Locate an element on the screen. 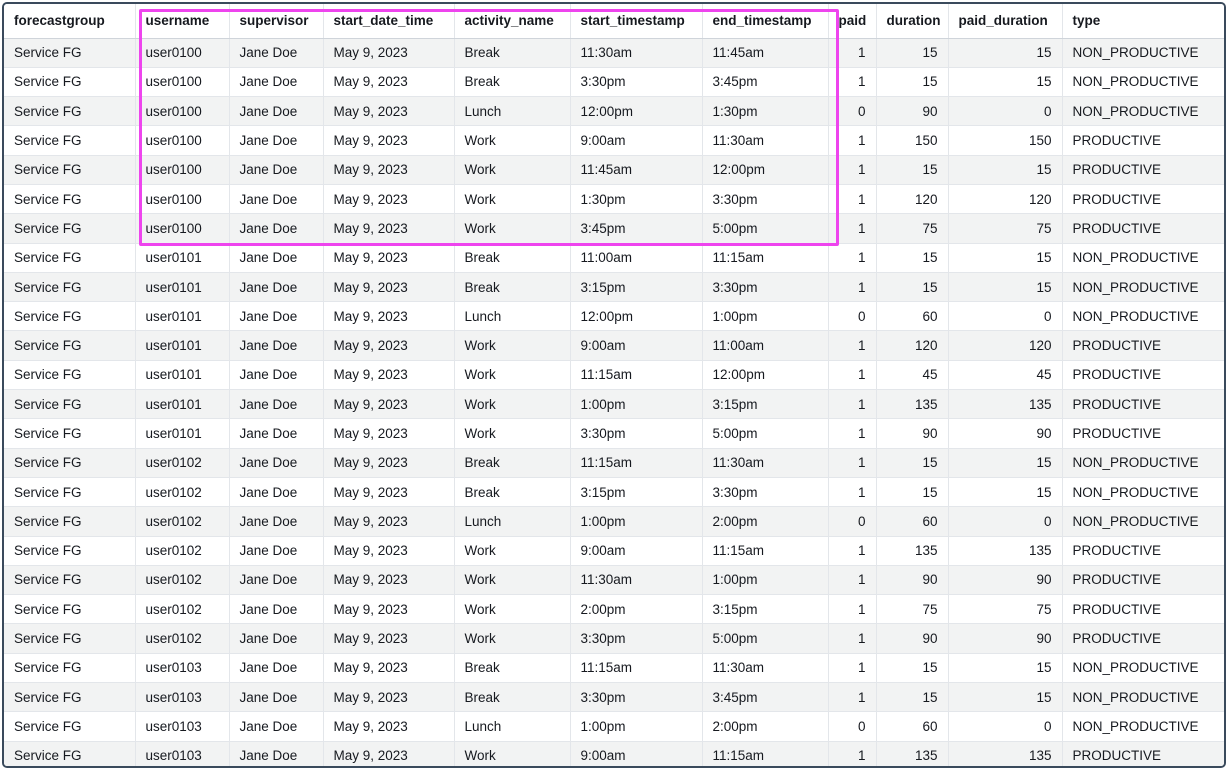 This screenshot has width=1228, height=770. cell-end-timestamp: 5:00pm is located at coordinates (764, 433).